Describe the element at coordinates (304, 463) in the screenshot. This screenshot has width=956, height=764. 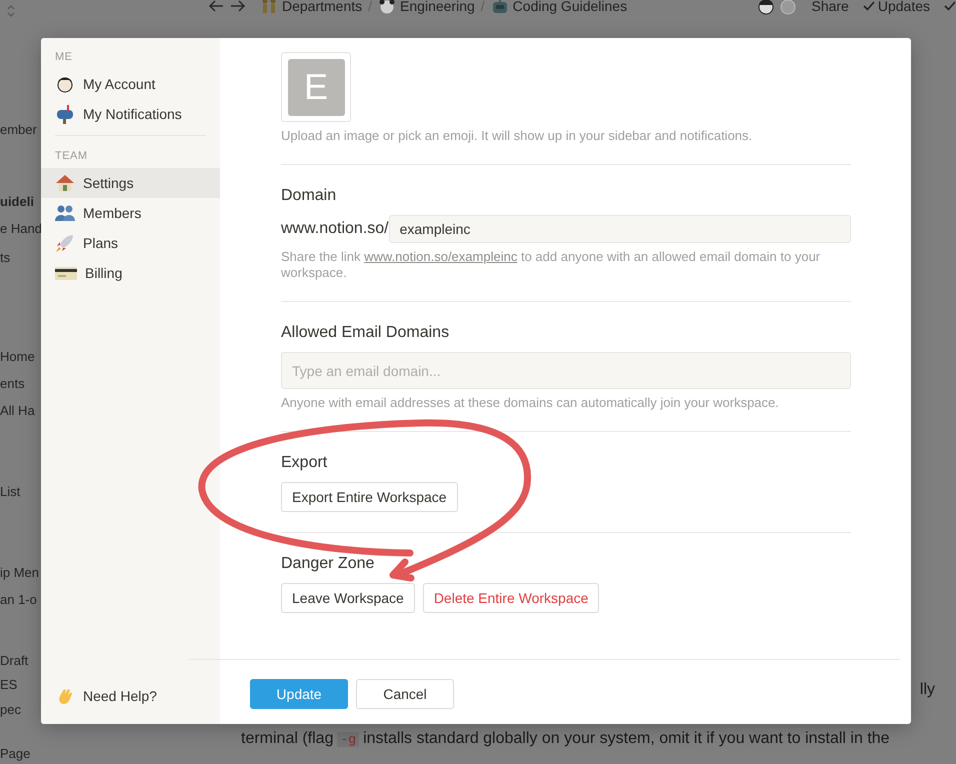
I see `section-title: Export` at that location.